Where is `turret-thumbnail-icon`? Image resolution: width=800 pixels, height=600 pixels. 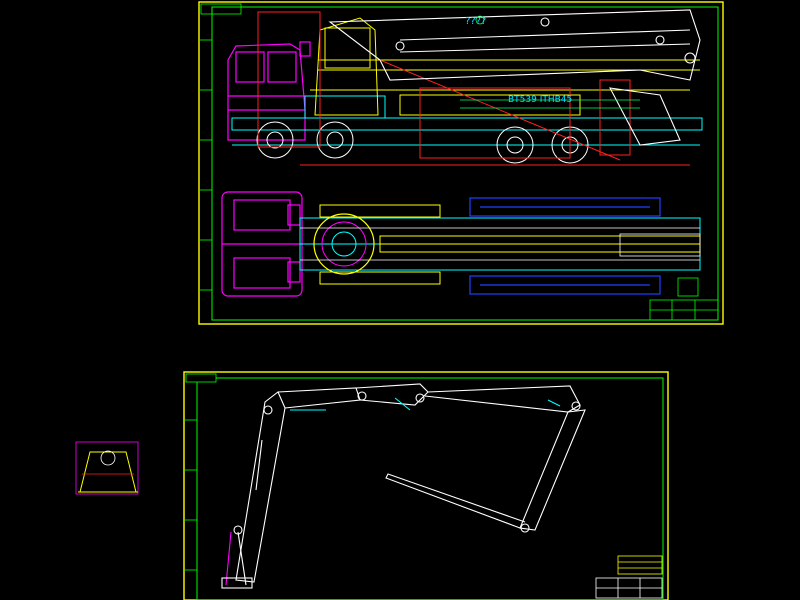 turret-thumbnail-icon is located at coordinates (107, 468).